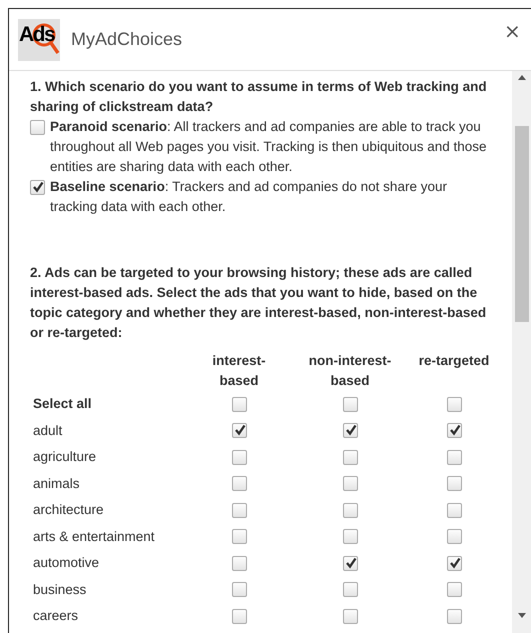  What do you see at coordinates (522, 77) in the screenshot?
I see `scroll-up-icon` at bounding box center [522, 77].